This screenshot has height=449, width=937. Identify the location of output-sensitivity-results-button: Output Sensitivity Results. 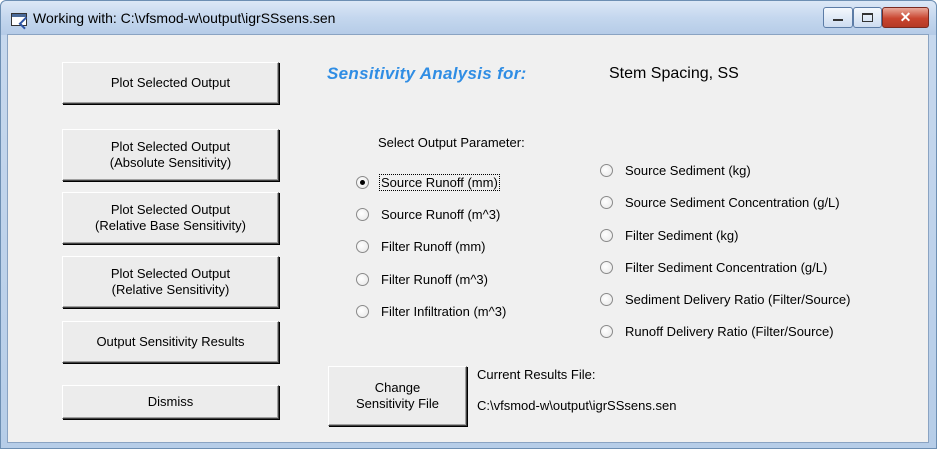
(170, 342).